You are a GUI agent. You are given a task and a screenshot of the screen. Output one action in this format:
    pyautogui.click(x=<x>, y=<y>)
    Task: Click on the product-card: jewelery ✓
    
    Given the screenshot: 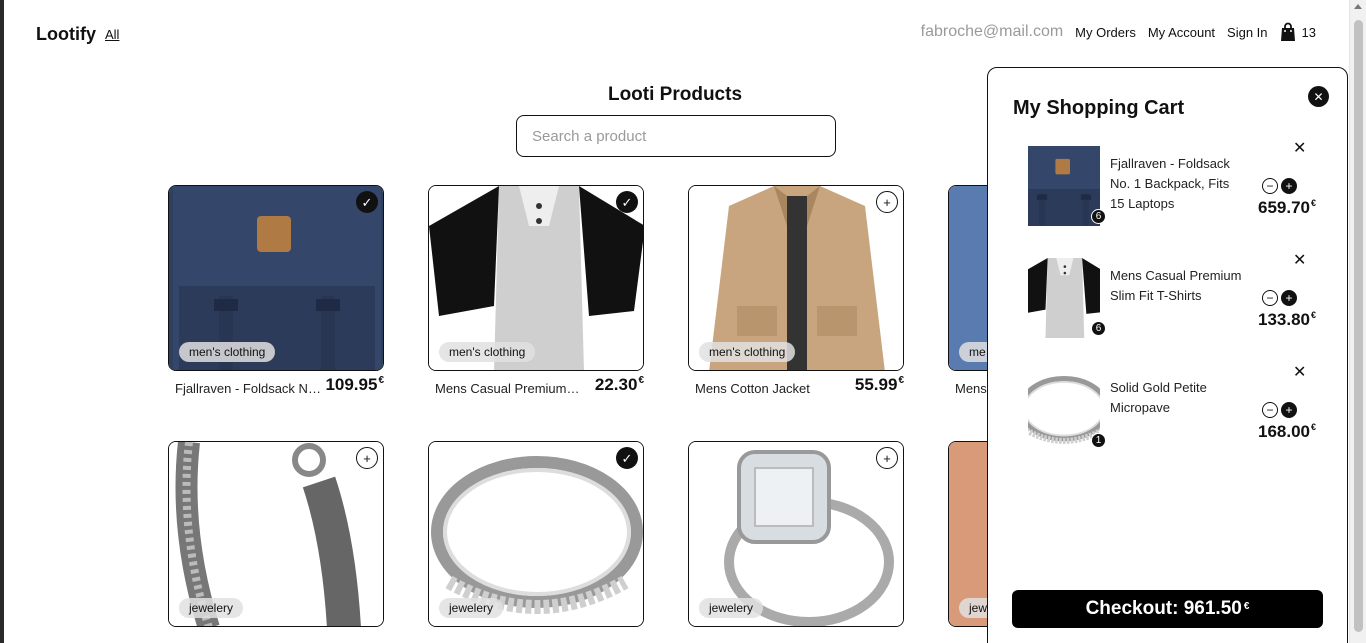 What is the action you would take?
    pyautogui.click(x=536, y=542)
    